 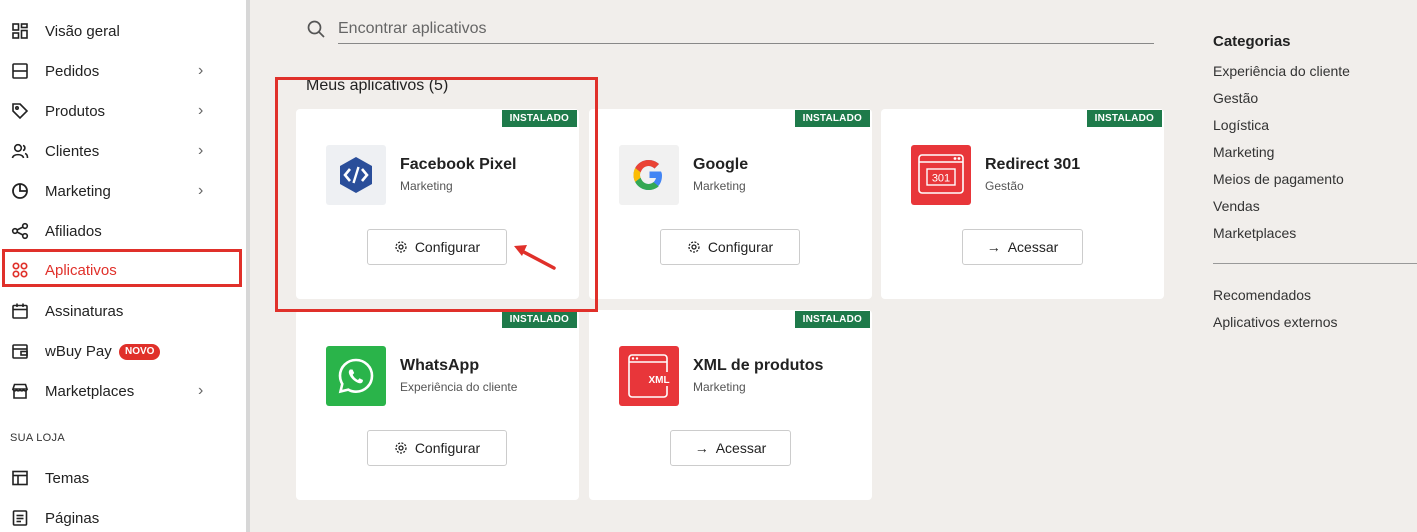 I want to click on sidebar-item-clientes: Clientes ›, so click(x=123, y=151).